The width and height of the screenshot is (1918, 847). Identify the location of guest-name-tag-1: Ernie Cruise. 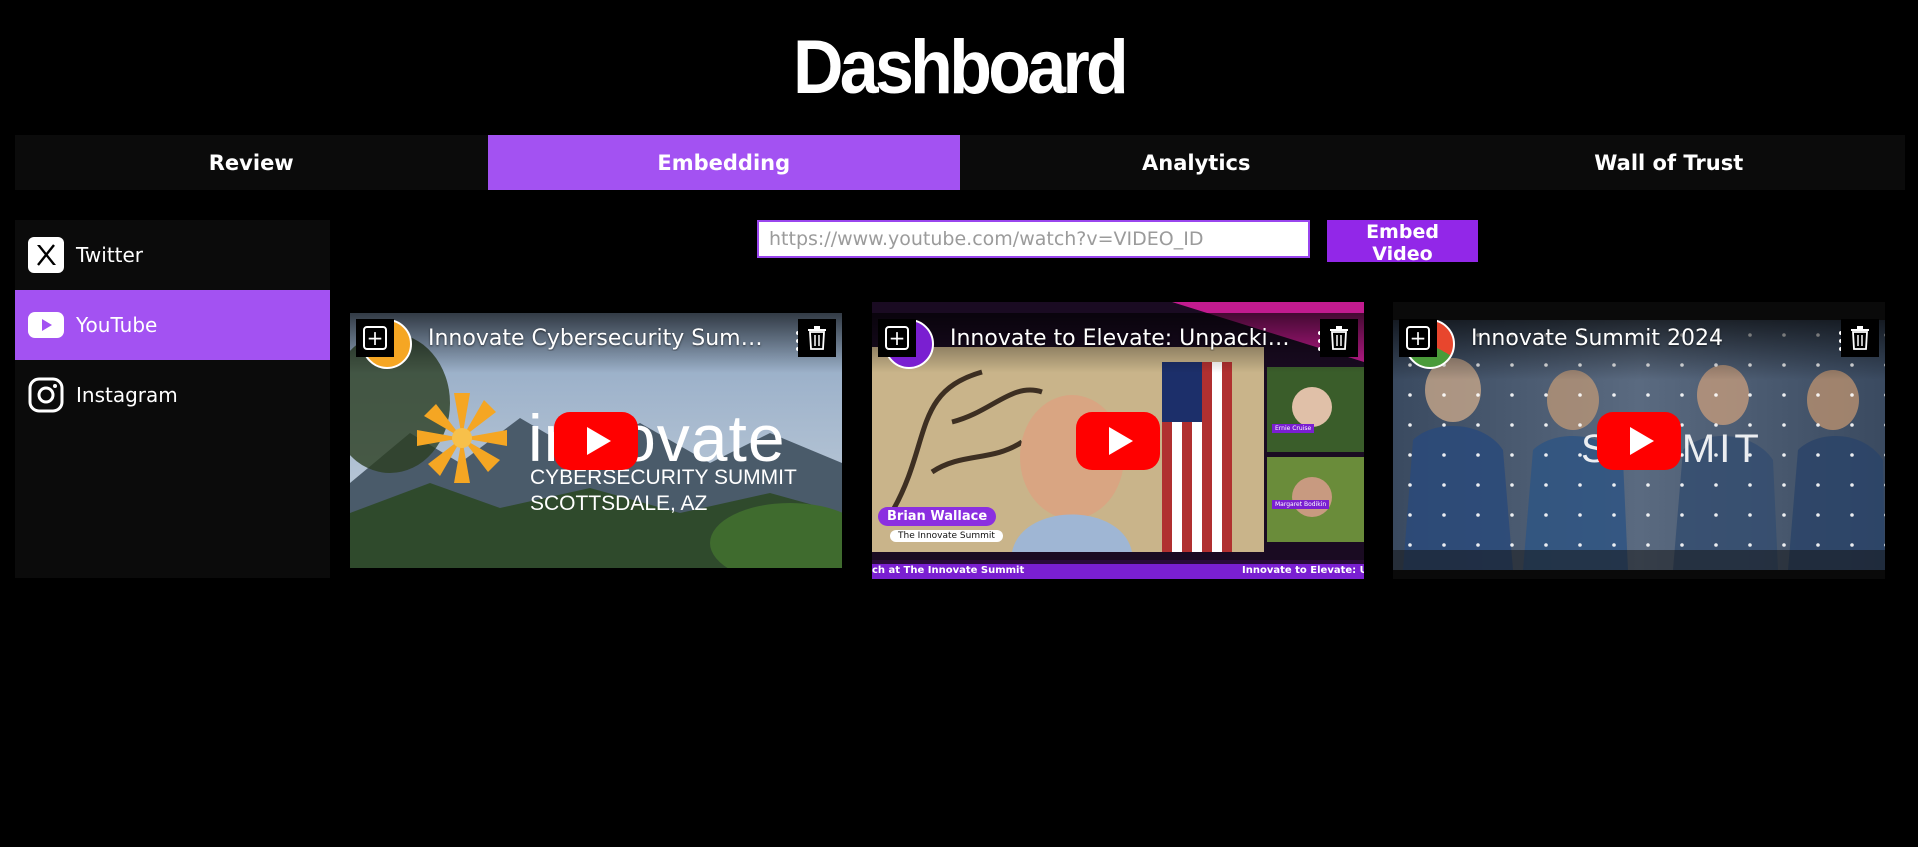
(1293, 428).